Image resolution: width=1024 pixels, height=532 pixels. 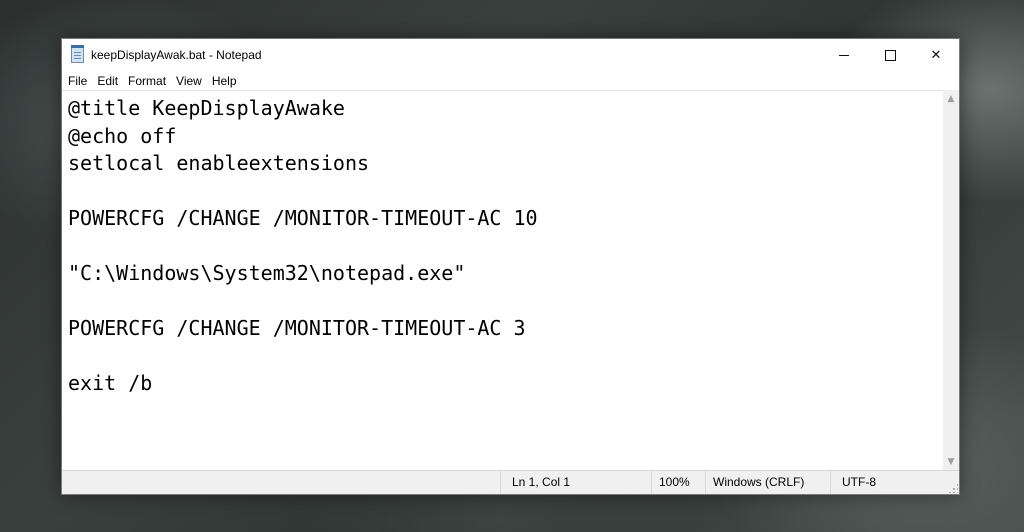 I want to click on close-icon: ✕, so click(x=936, y=55).